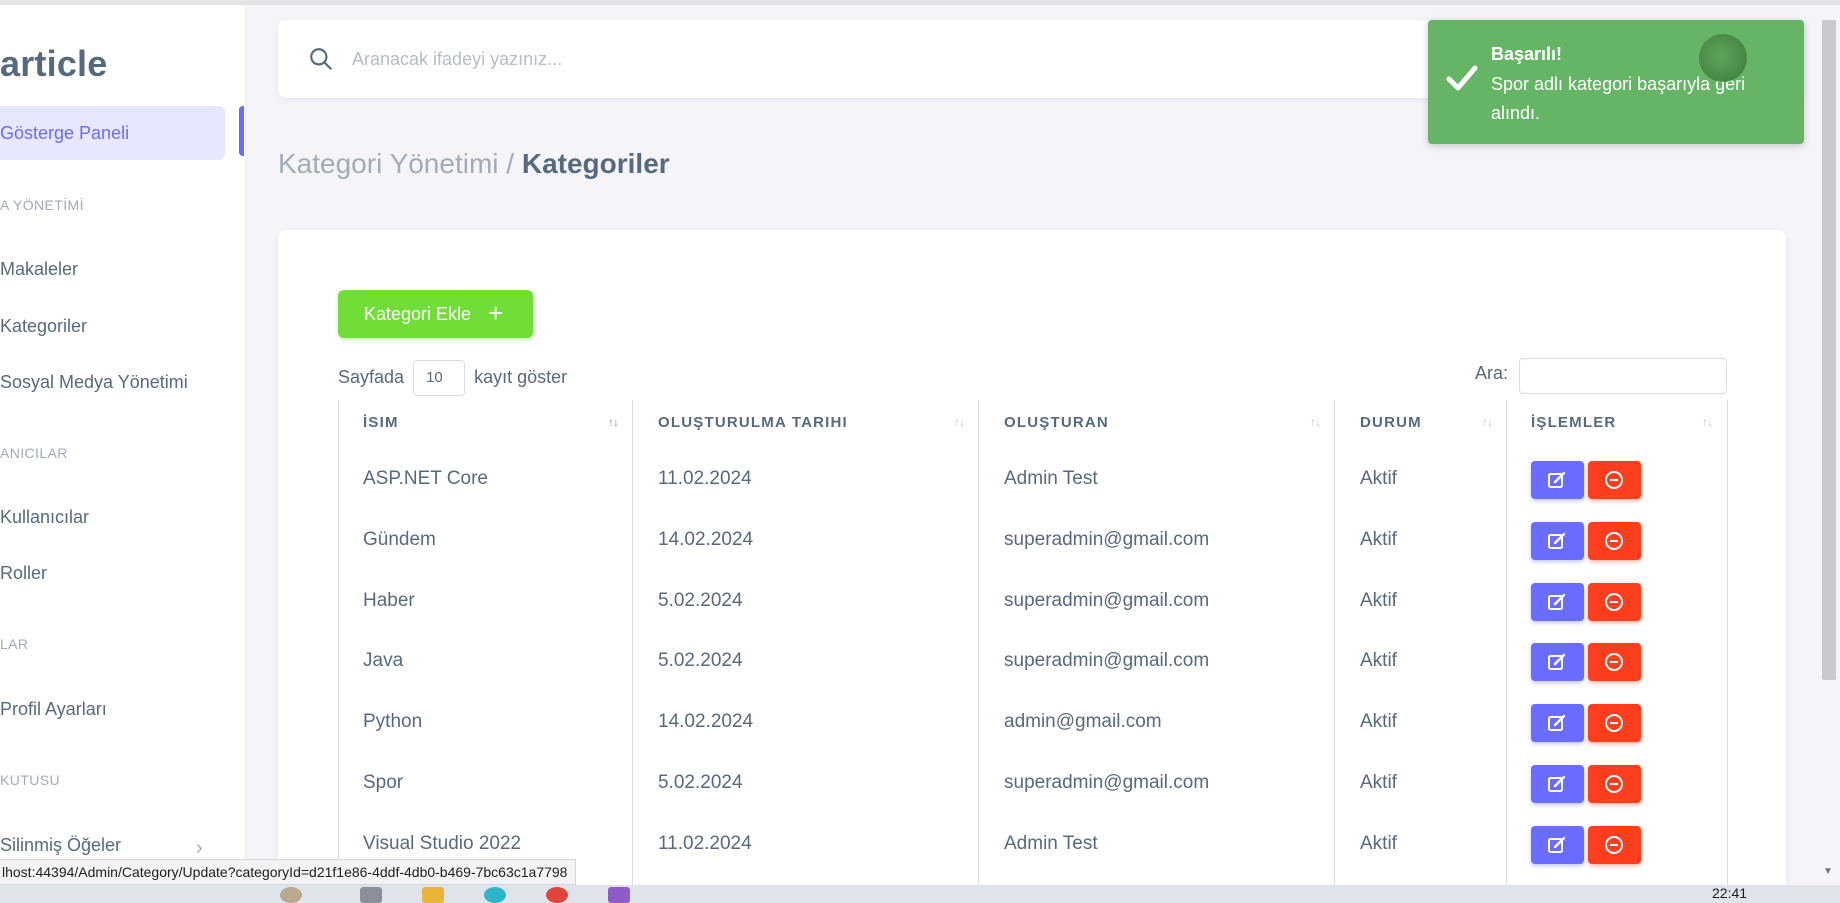 Image resolution: width=1840 pixels, height=903 pixels. Describe the element at coordinates (1729, 893) in the screenshot. I see `taskbar-clock: 22:41` at that location.